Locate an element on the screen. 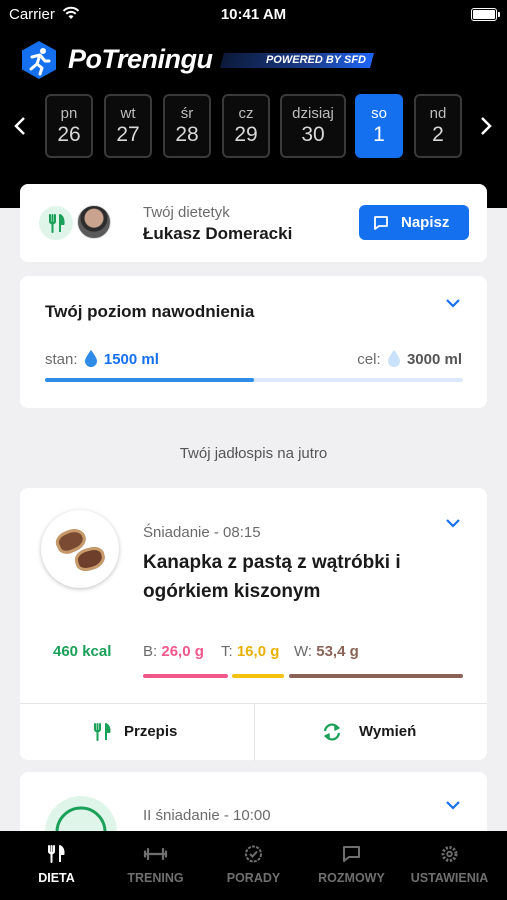  day-button-nd: nd 2 is located at coordinates (438, 126).